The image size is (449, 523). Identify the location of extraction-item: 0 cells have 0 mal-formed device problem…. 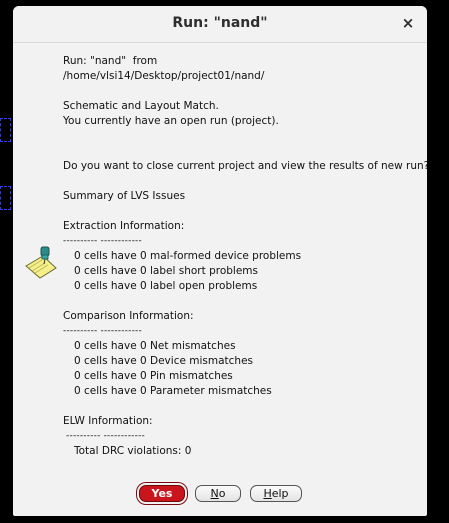
(188, 256).